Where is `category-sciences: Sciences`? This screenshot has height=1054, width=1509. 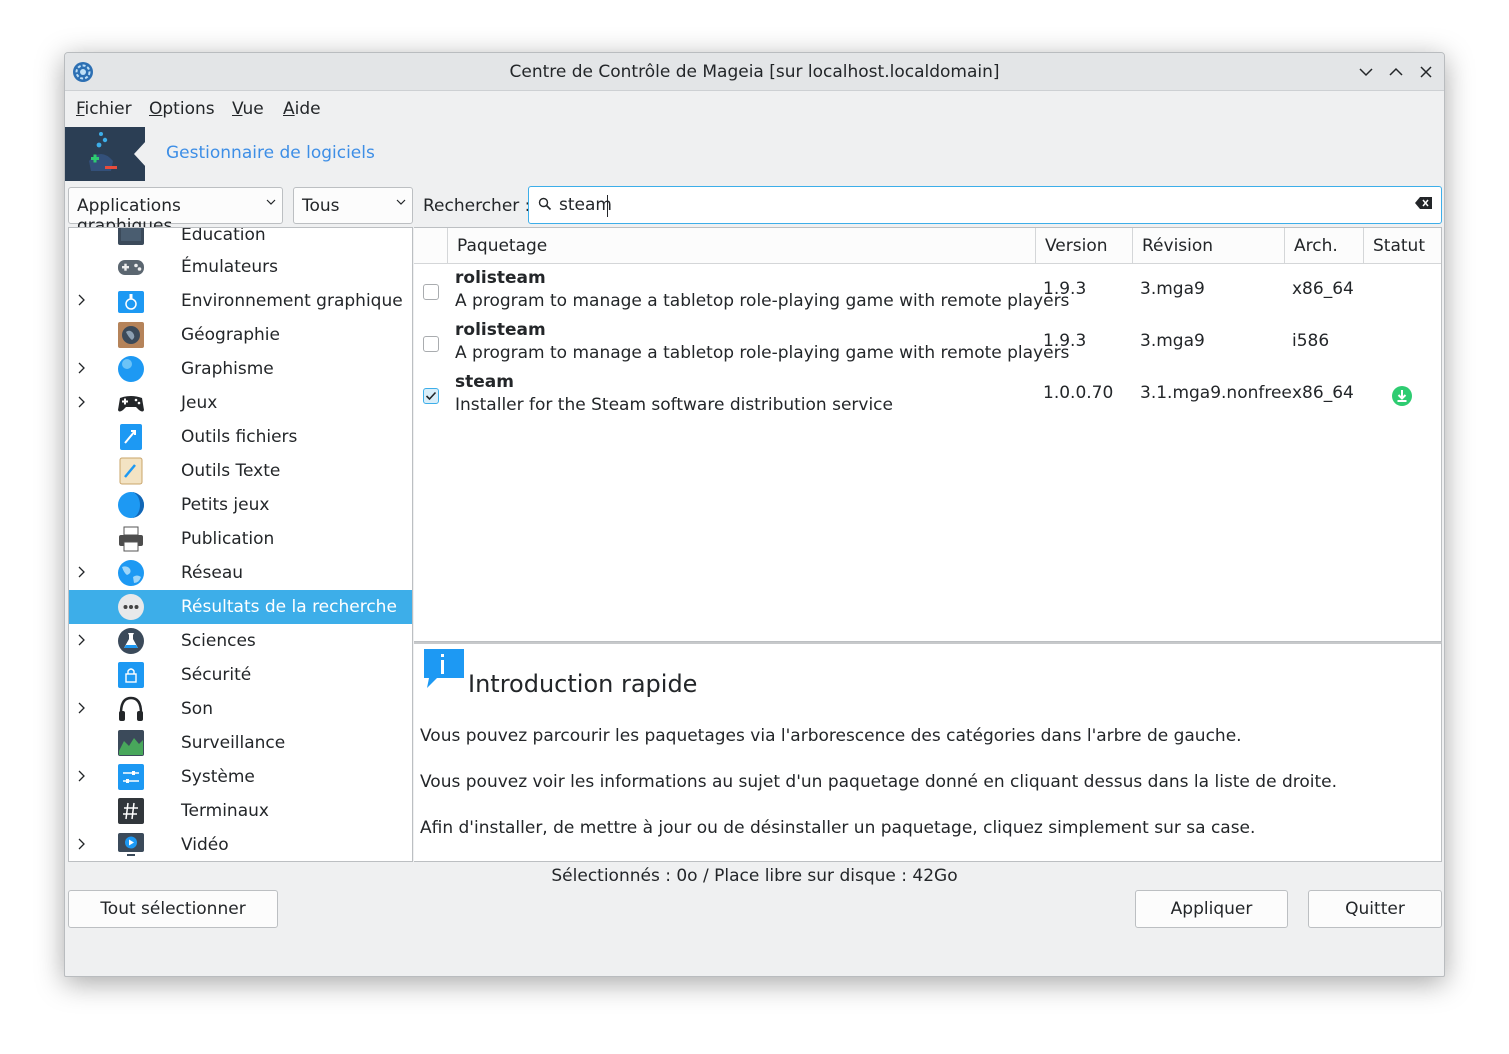
category-sciences: Sciences is located at coordinates (240, 641).